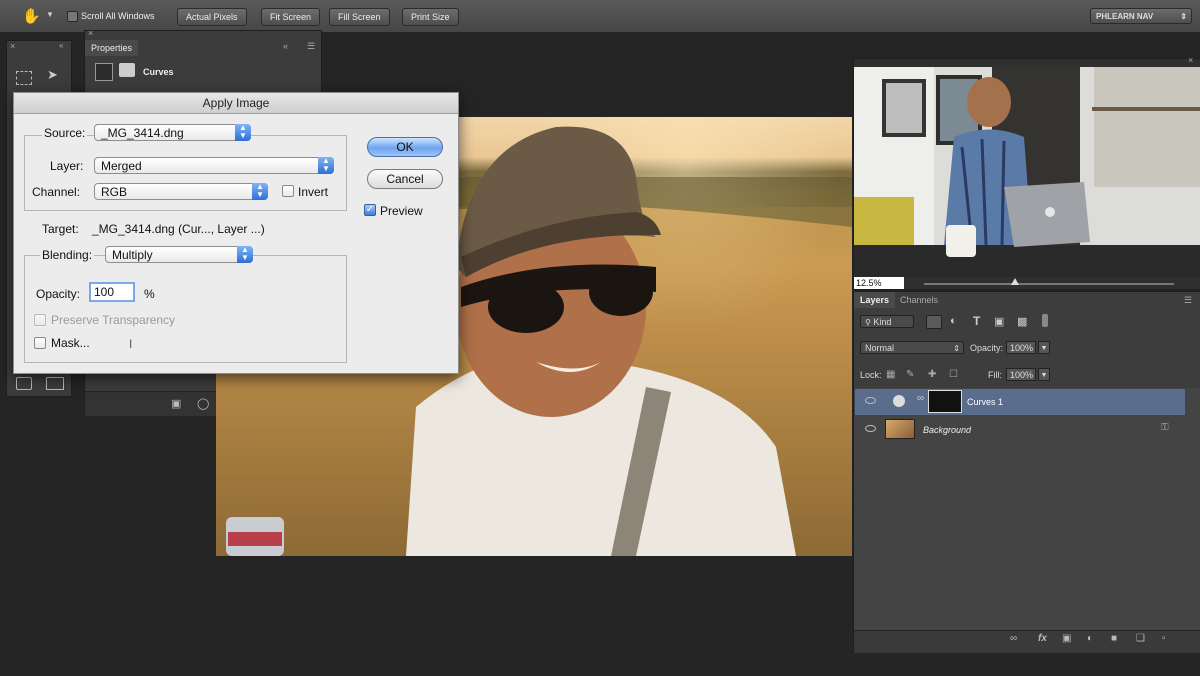 This screenshot has width=1200, height=676. I want to click on filter-type-icon: T, so click(976, 321).